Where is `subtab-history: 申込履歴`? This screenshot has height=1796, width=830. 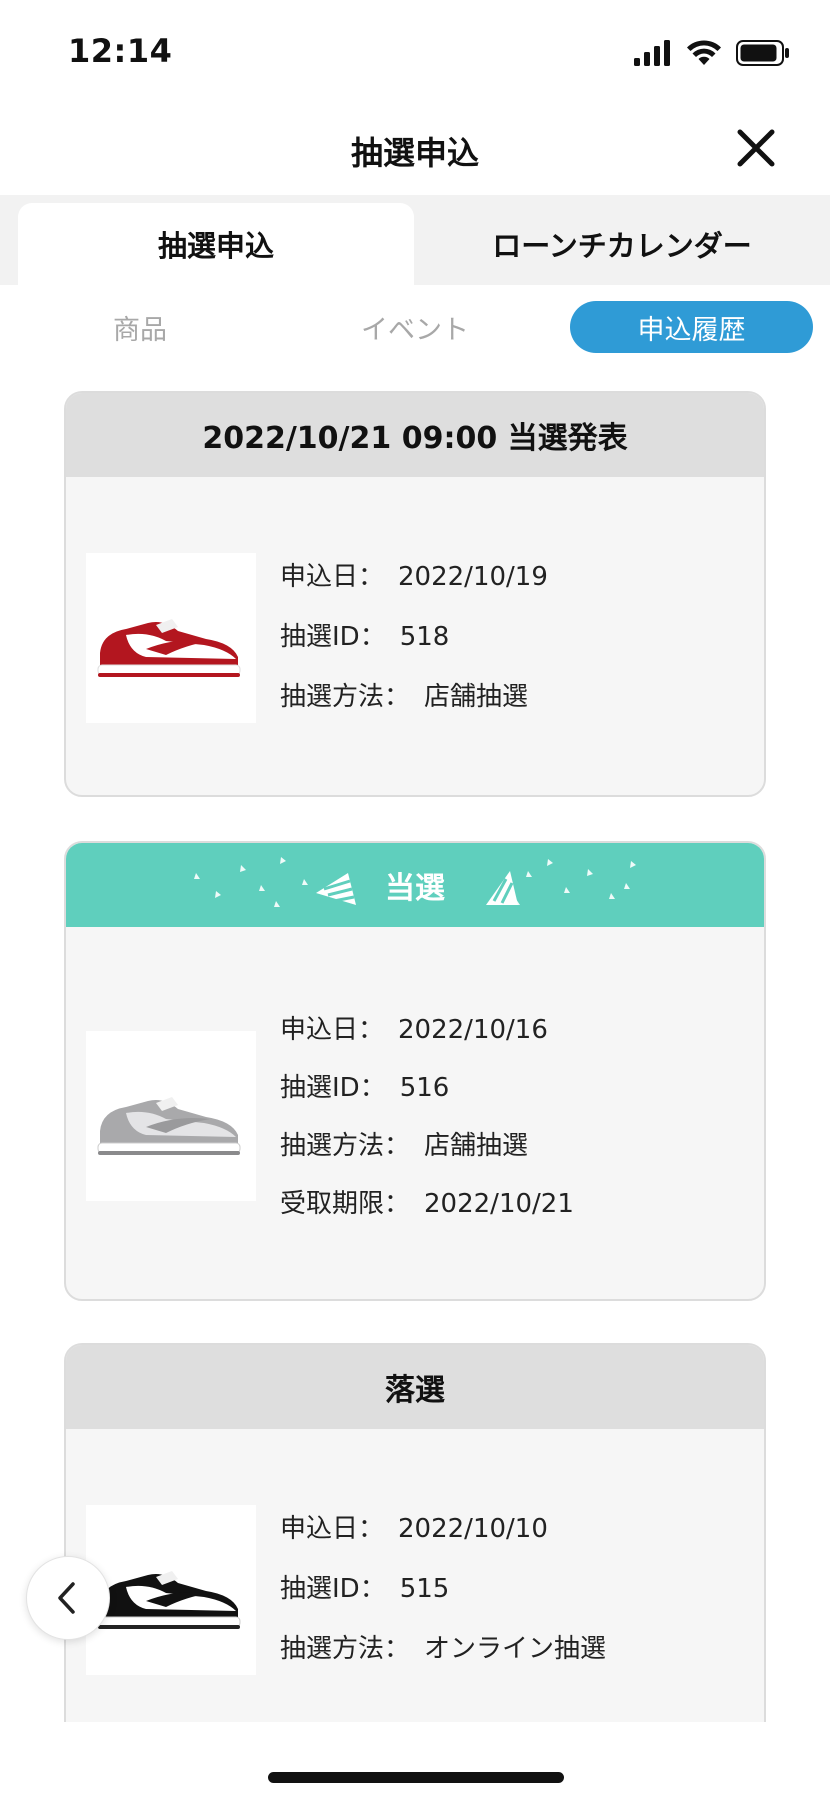 subtab-history: 申込履歴 is located at coordinates (691, 327).